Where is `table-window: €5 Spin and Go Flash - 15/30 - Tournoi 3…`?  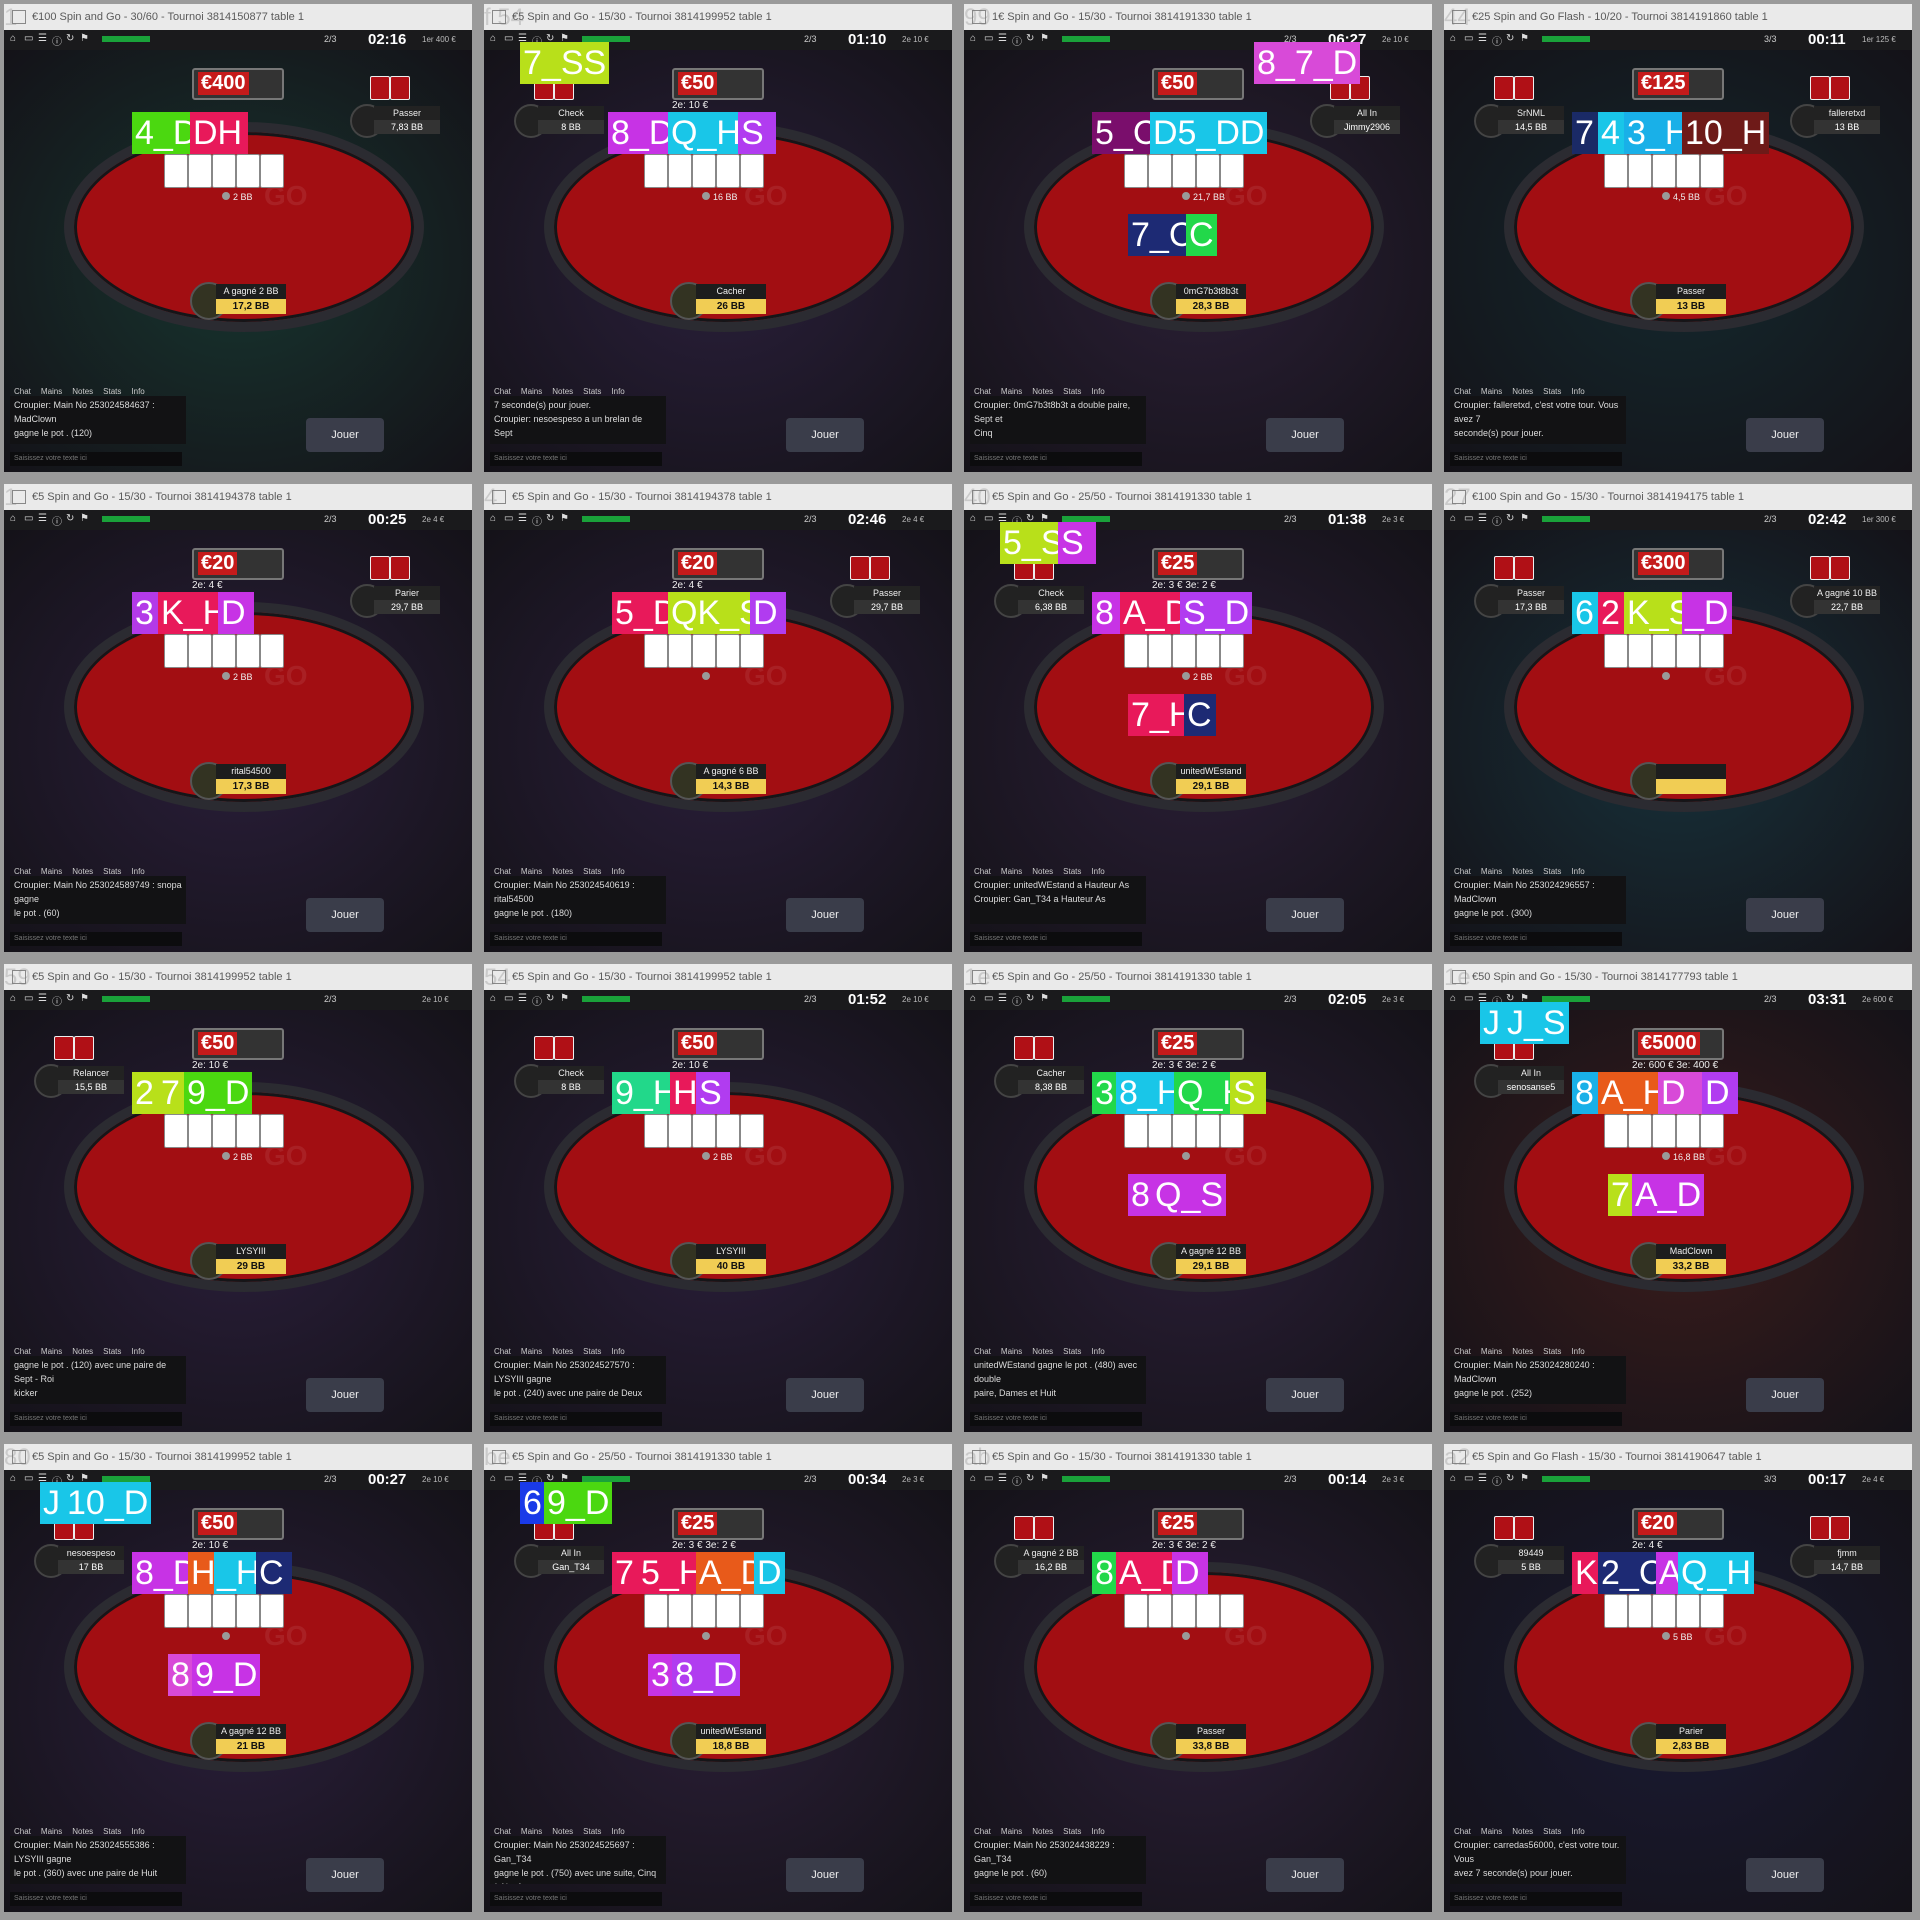 table-window: €5 Spin and Go Flash - 15/30 - Tournoi 3… is located at coordinates (1678, 1678).